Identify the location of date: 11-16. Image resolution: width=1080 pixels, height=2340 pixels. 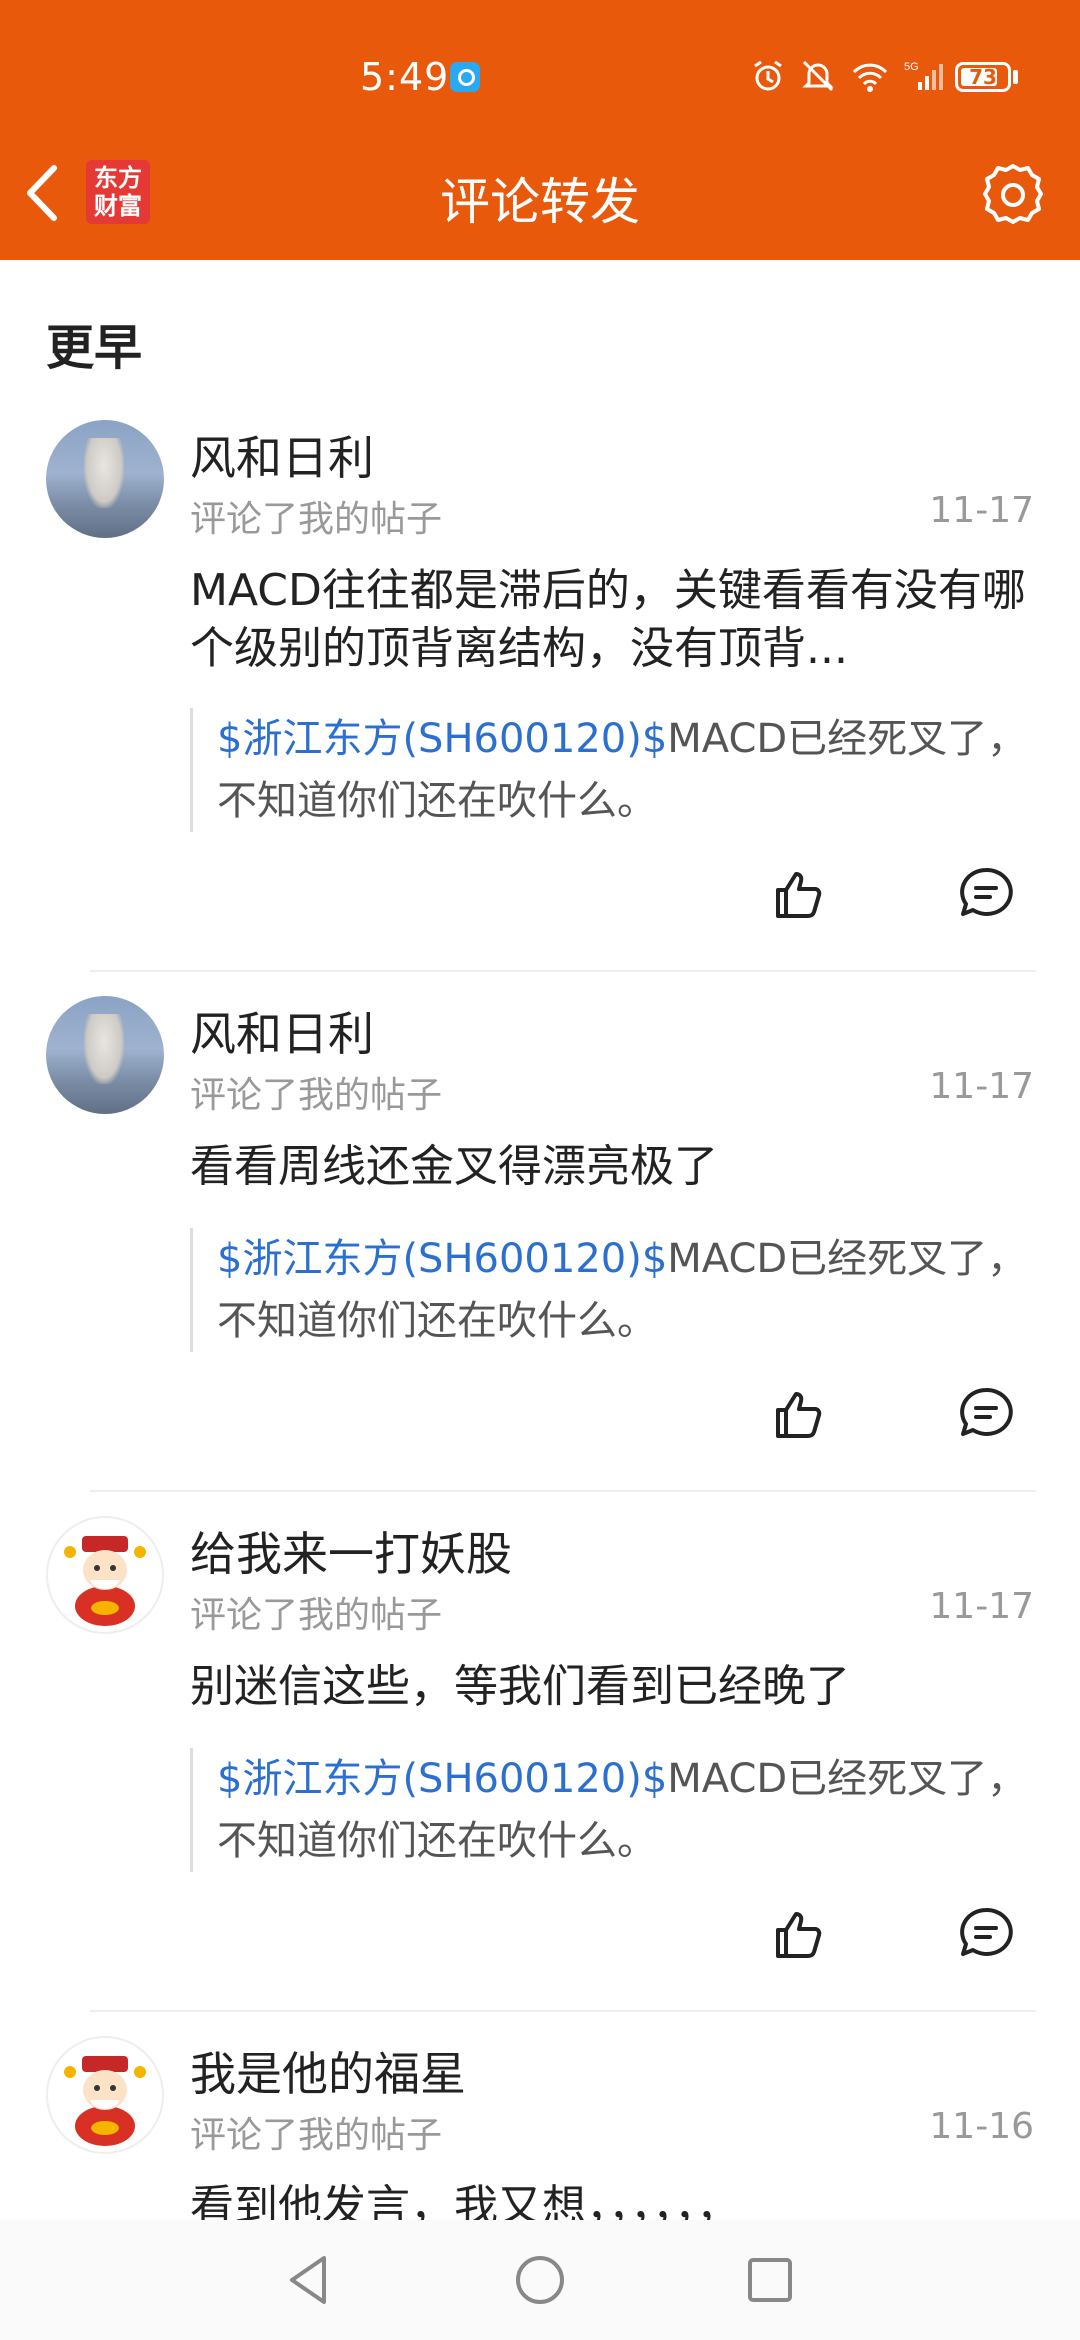
(981, 2126).